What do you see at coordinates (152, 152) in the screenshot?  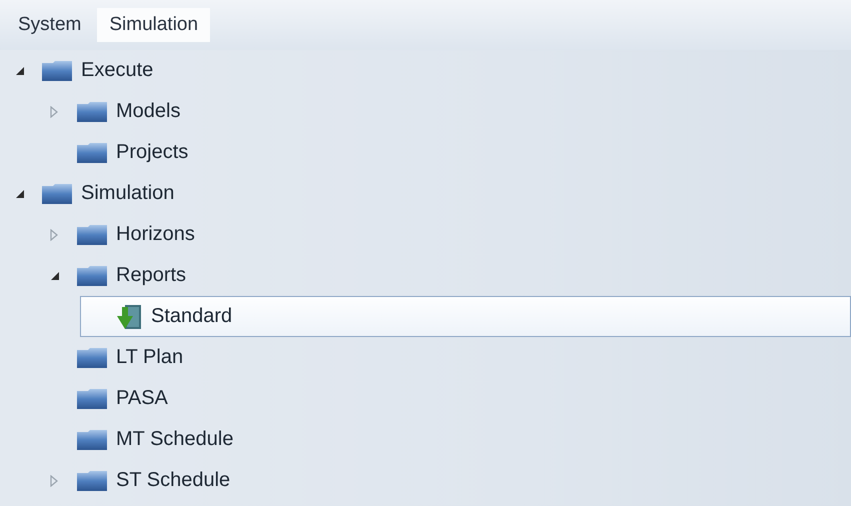 I see `tree-label: Projects` at bounding box center [152, 152].